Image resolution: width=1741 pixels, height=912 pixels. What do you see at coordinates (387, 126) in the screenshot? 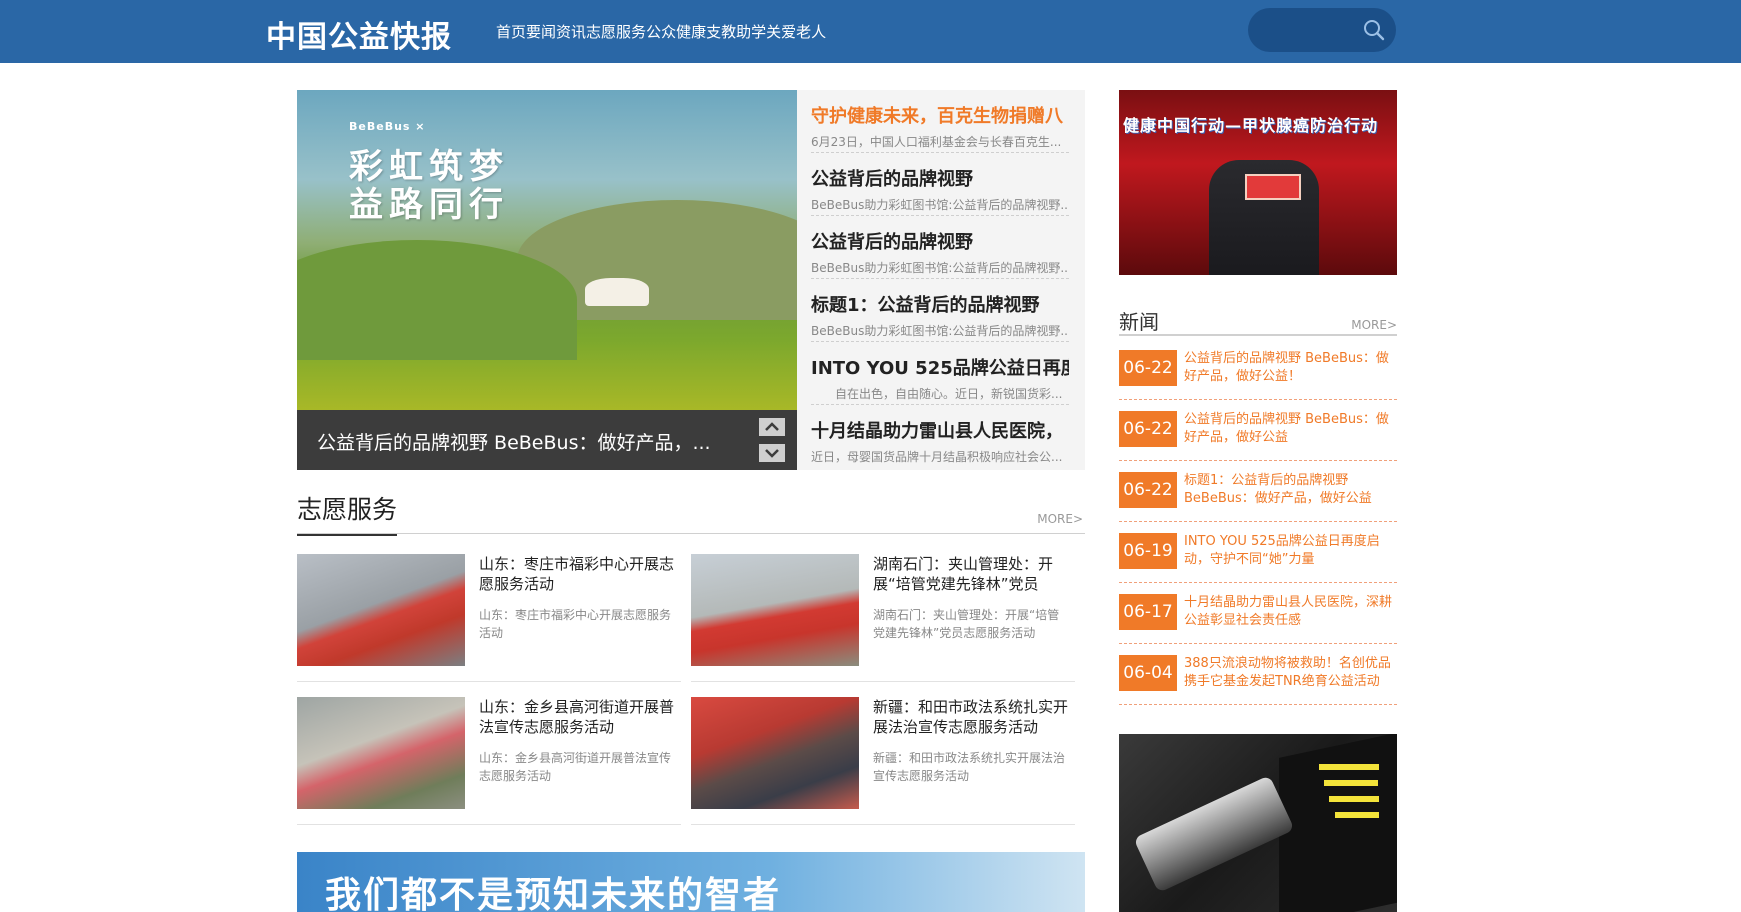
I see `carousel-brand-text: BeBeBus ×` at bounding box center [387, 126].